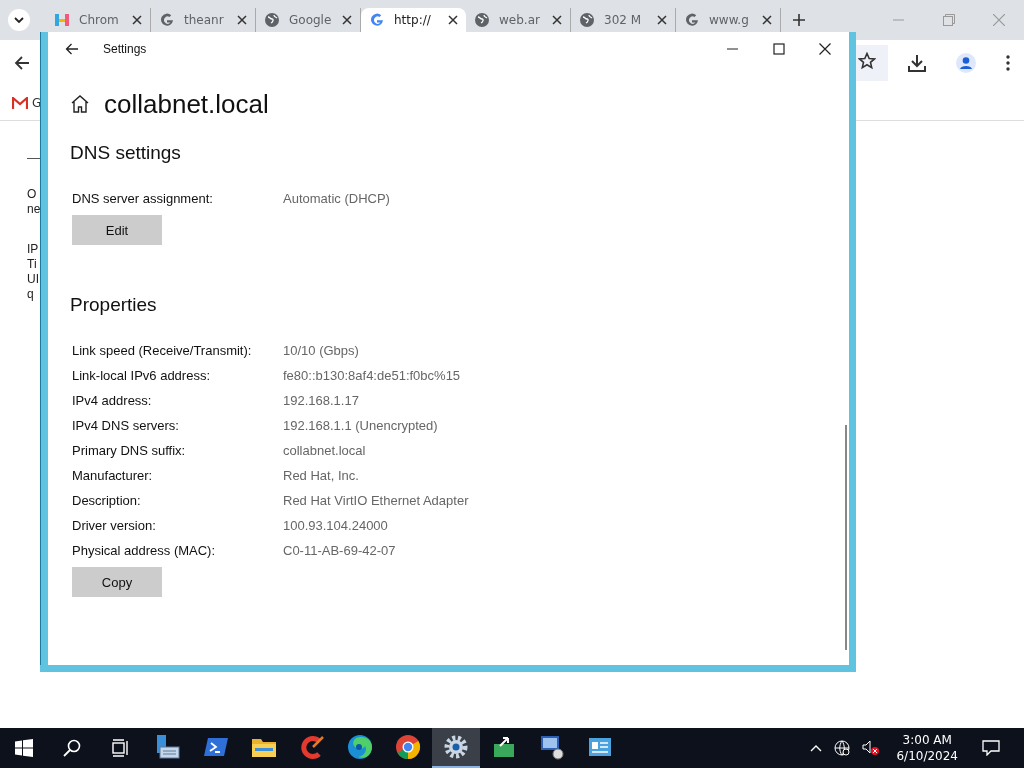 The image size is (1024, 768). I want to click on search-icon, so click(72, 748).